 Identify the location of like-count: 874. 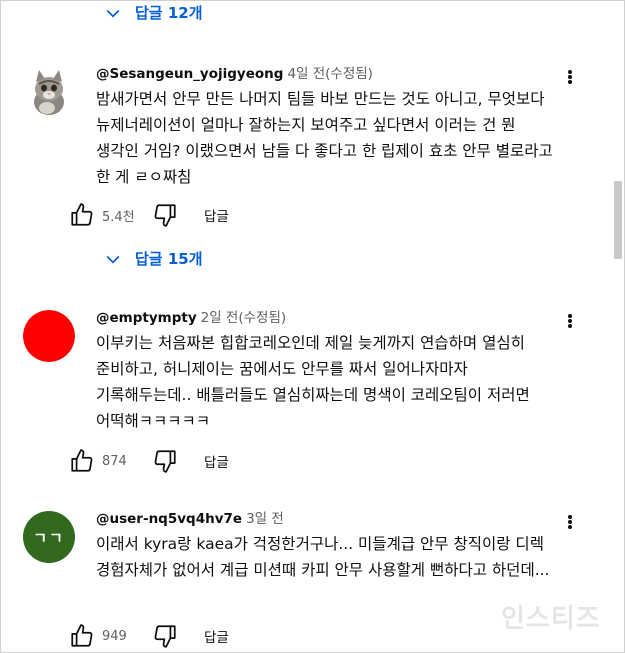
(114, 461).